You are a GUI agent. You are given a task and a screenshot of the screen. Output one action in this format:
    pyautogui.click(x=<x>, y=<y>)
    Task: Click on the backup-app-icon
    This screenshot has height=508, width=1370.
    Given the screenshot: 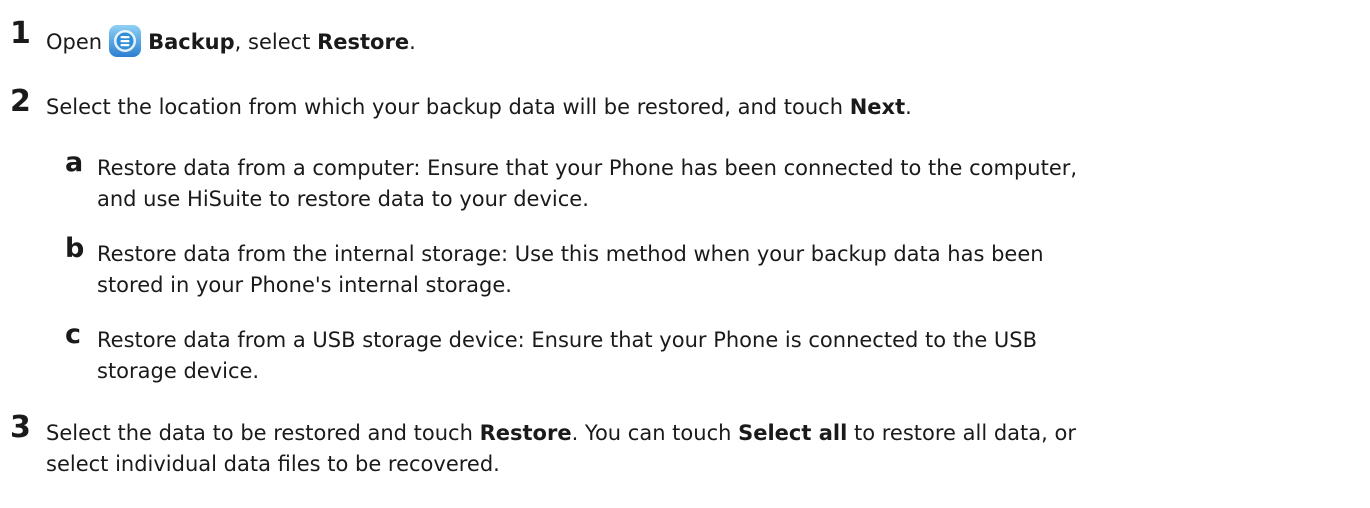 What is the action you would take?
    pyautogui.click(x=125, y=41)
    